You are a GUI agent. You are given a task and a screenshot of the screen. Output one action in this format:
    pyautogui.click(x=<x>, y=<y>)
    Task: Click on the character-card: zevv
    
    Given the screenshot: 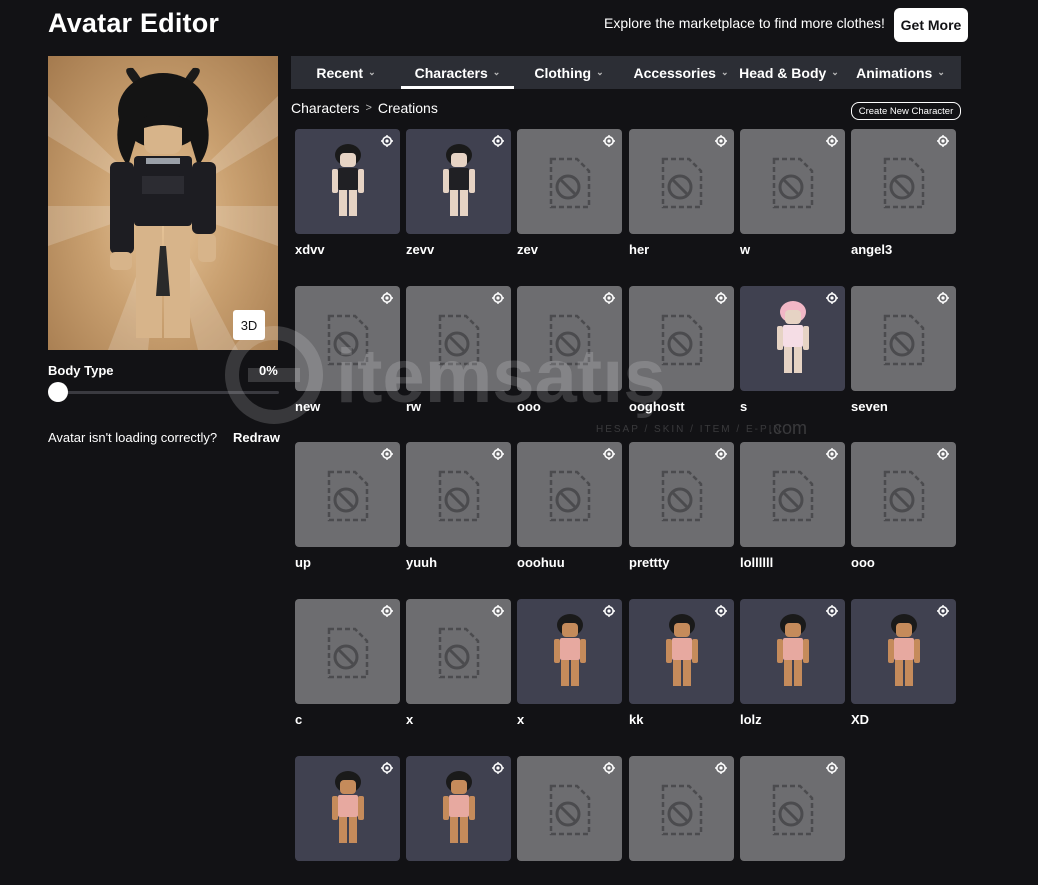 What is the action you would take?
    pyautogui.click(x=458, y=193)
    